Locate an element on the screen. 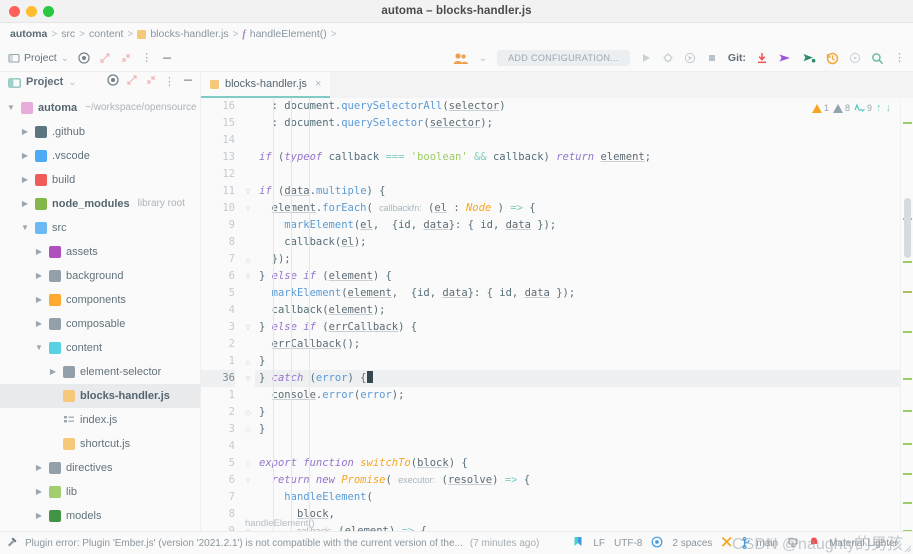 This screenshot has width=913, height=554. code-line: callback(el); is located at coordinates (584, 242).